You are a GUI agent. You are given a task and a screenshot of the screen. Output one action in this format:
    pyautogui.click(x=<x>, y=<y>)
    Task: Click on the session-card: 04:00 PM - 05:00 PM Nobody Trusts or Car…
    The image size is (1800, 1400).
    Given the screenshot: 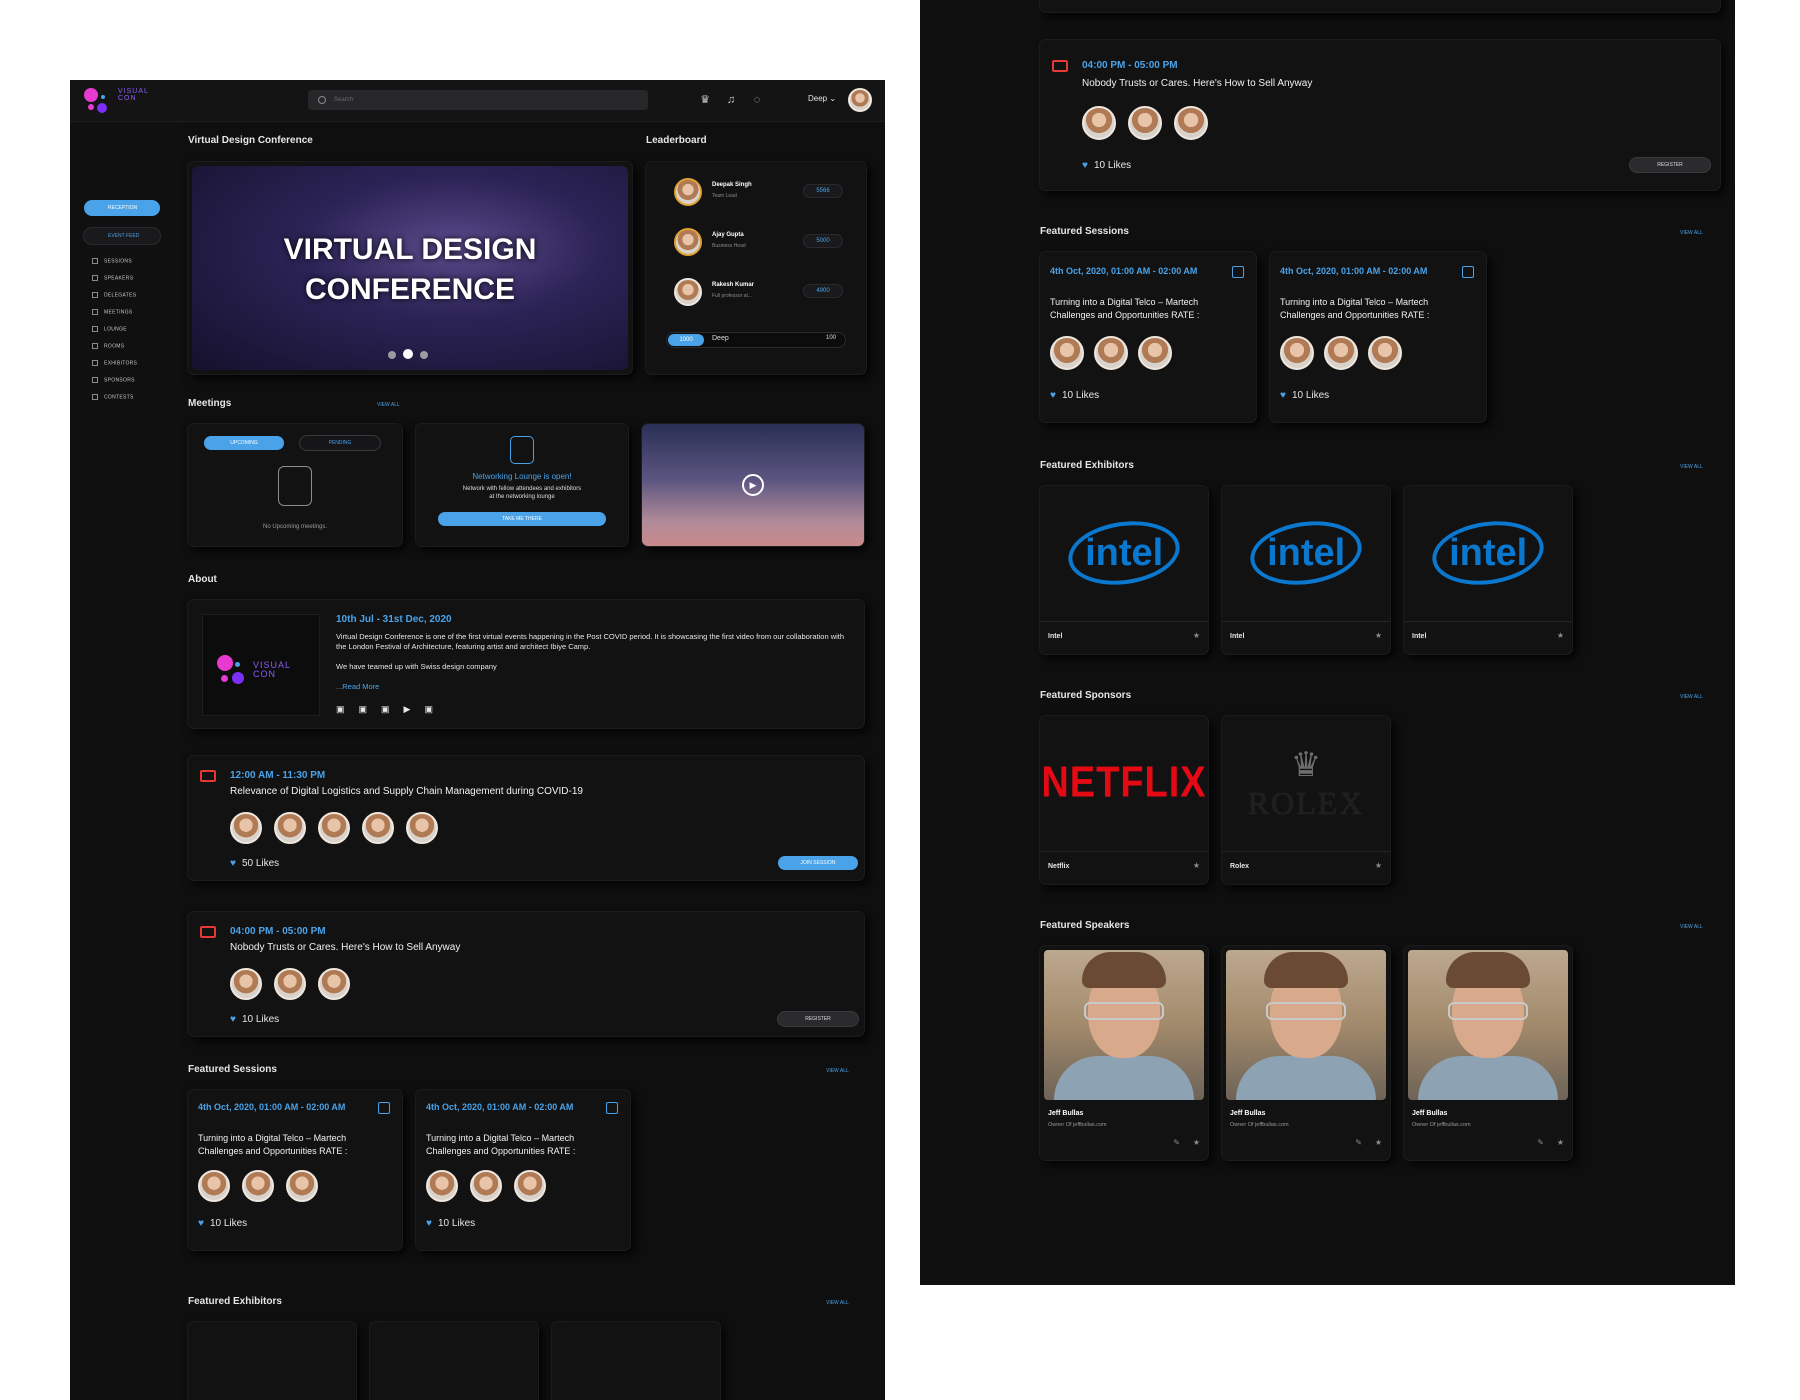 What is the action you would take?
    pyautogui.click(x=1380, y=115)
    